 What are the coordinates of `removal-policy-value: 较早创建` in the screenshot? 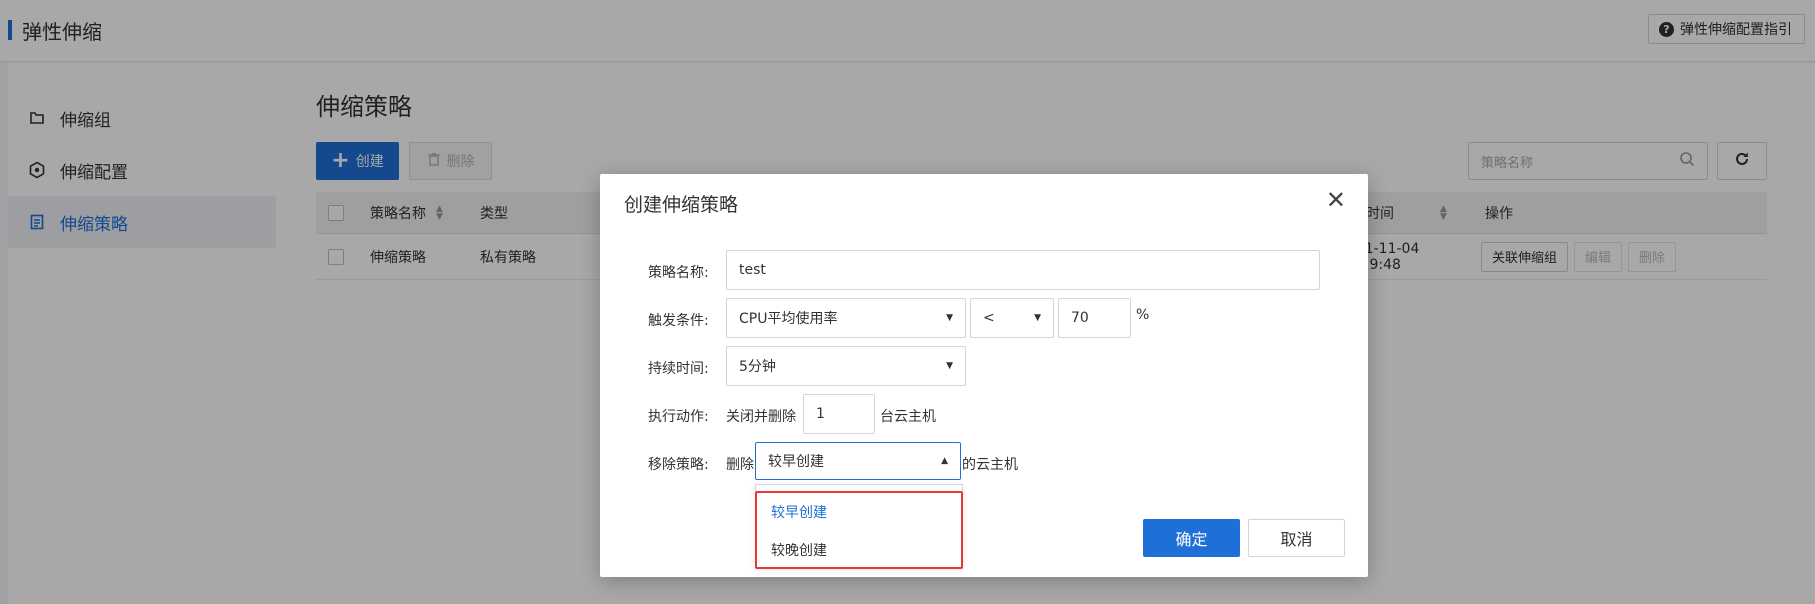 It's located at (796, 462).